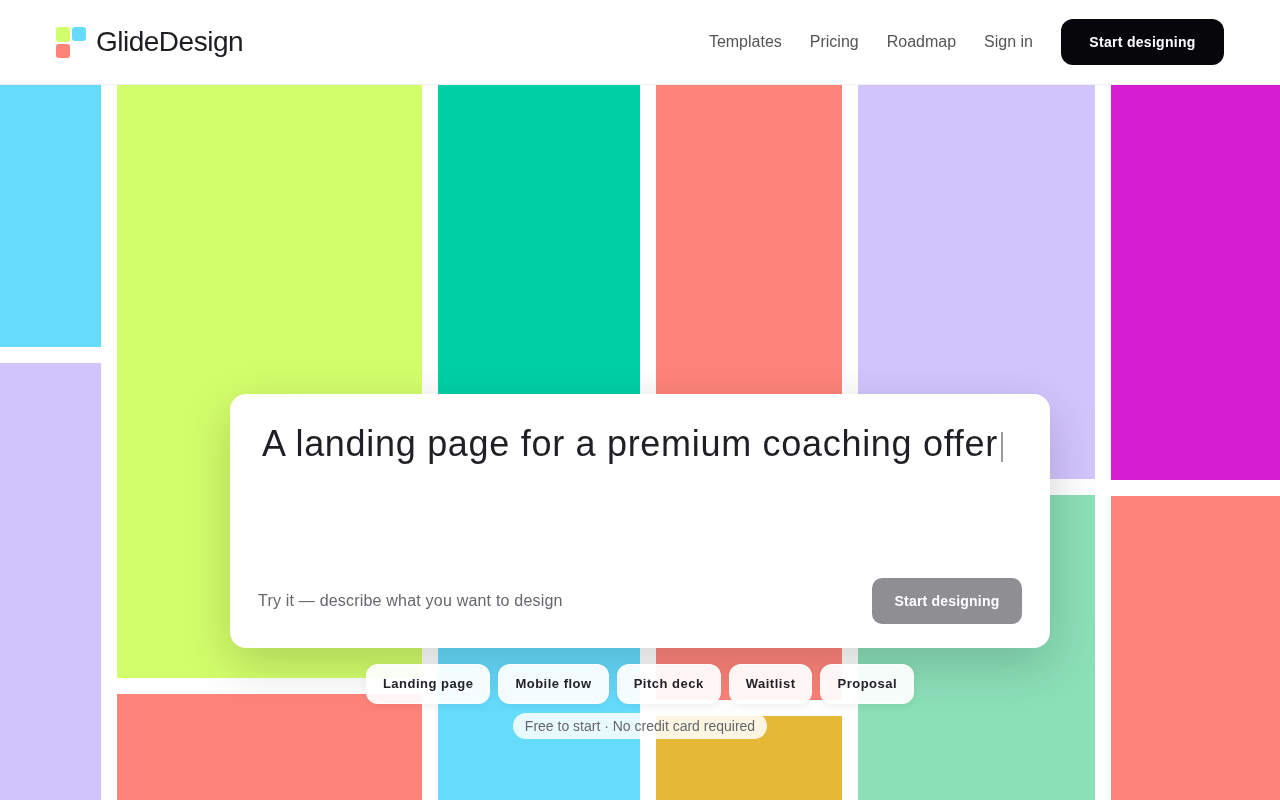 Image resolution: width=1280 pixels, height=800 pixels. What do you see at coordinates (834, 42) in the screenshot?
I see `nav-link: Pricing` at bounding box center [834, 42].